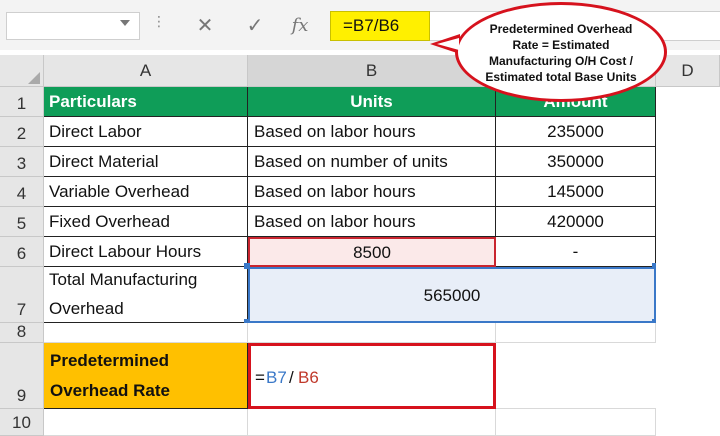 This screenshot has height=436, width=720. Describe the element at coordinates (576, 222) in the screenshot. I see `cell-amount: 420000` at that location.